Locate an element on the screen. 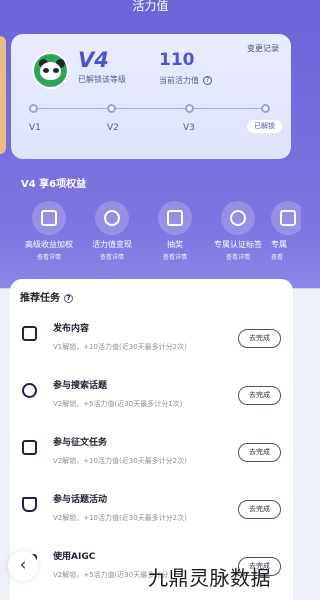 The width and height of the screenshot is (320, 600). benefit-label: 专属 is located at coordinates (279, 244).